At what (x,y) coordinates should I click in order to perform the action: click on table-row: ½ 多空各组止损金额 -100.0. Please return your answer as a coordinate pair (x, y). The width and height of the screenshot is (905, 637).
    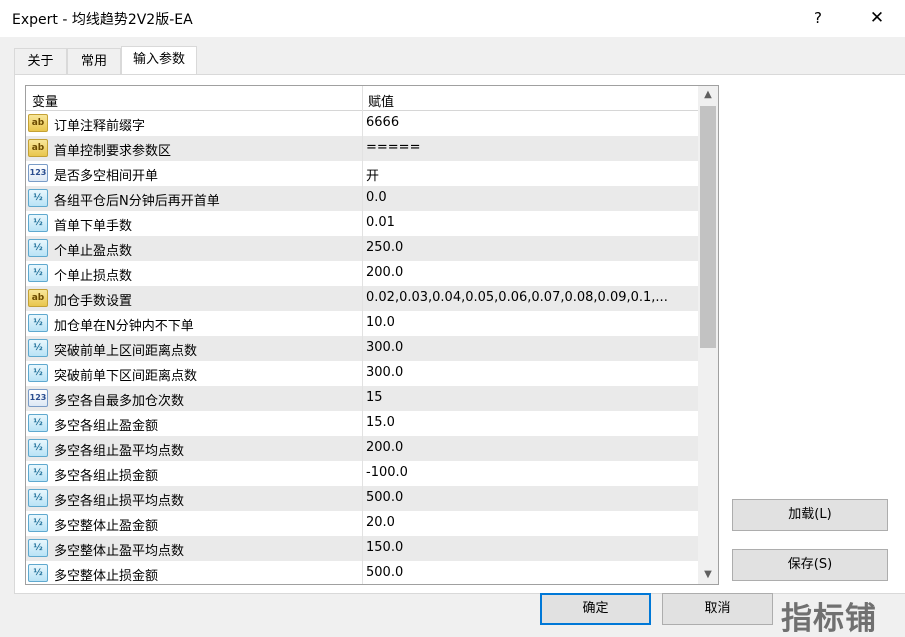
    Looking at the image, I should click on (362, 473).